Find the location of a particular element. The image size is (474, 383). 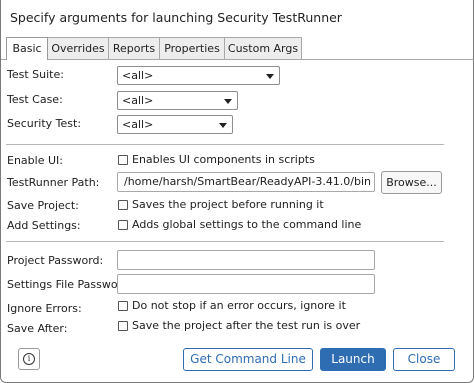

launch-button: Launch is located at coordinates (353, 359).